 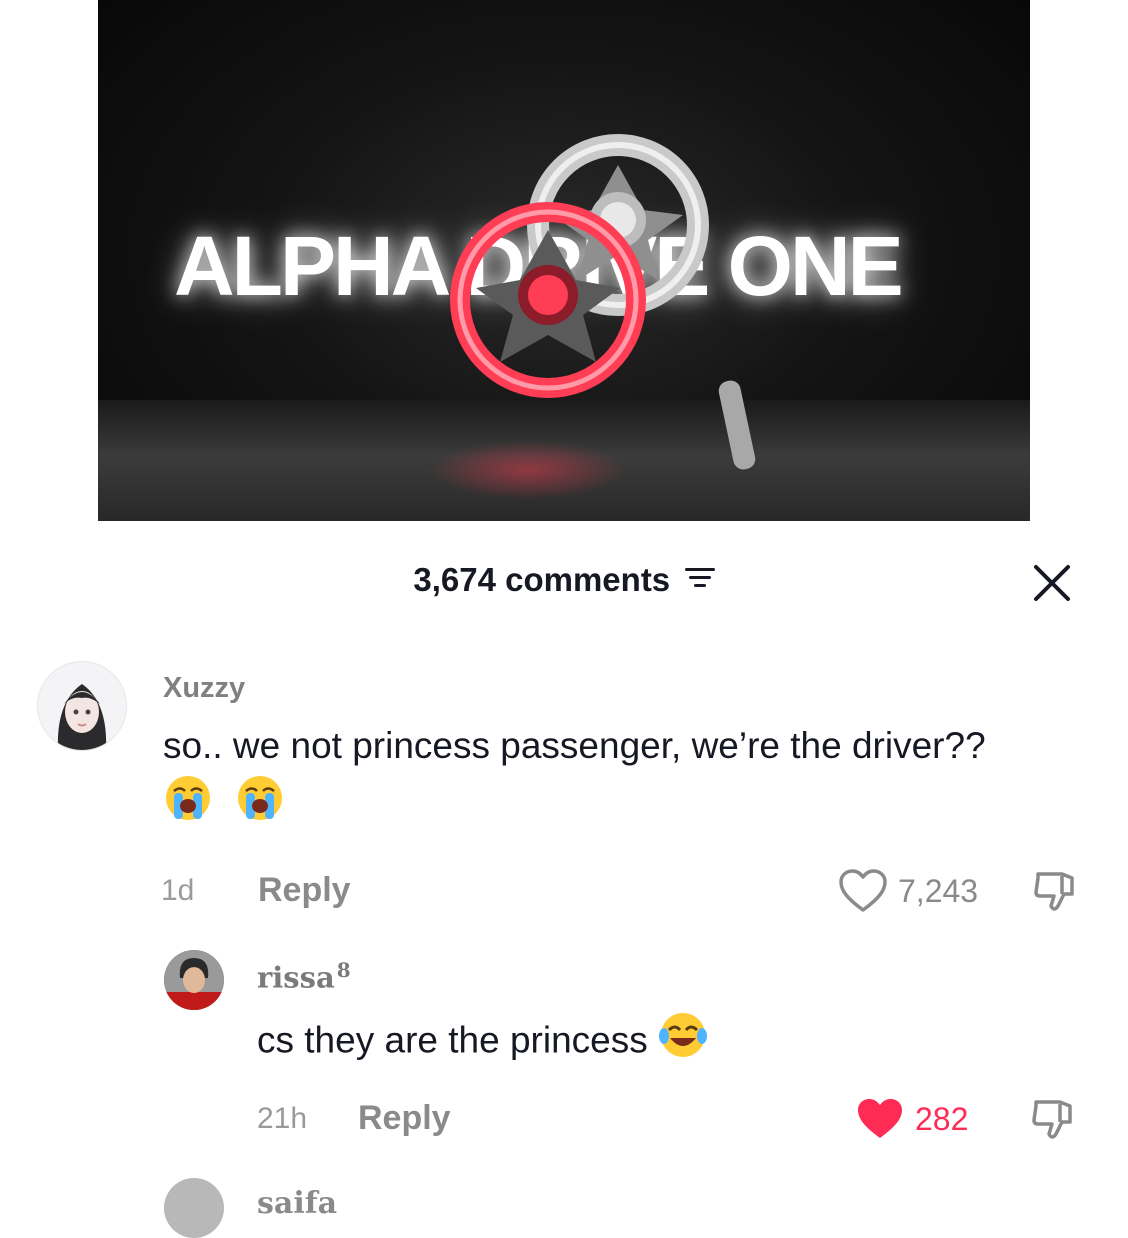 I want to click on lightstick-image, so click(x=603, y=302).